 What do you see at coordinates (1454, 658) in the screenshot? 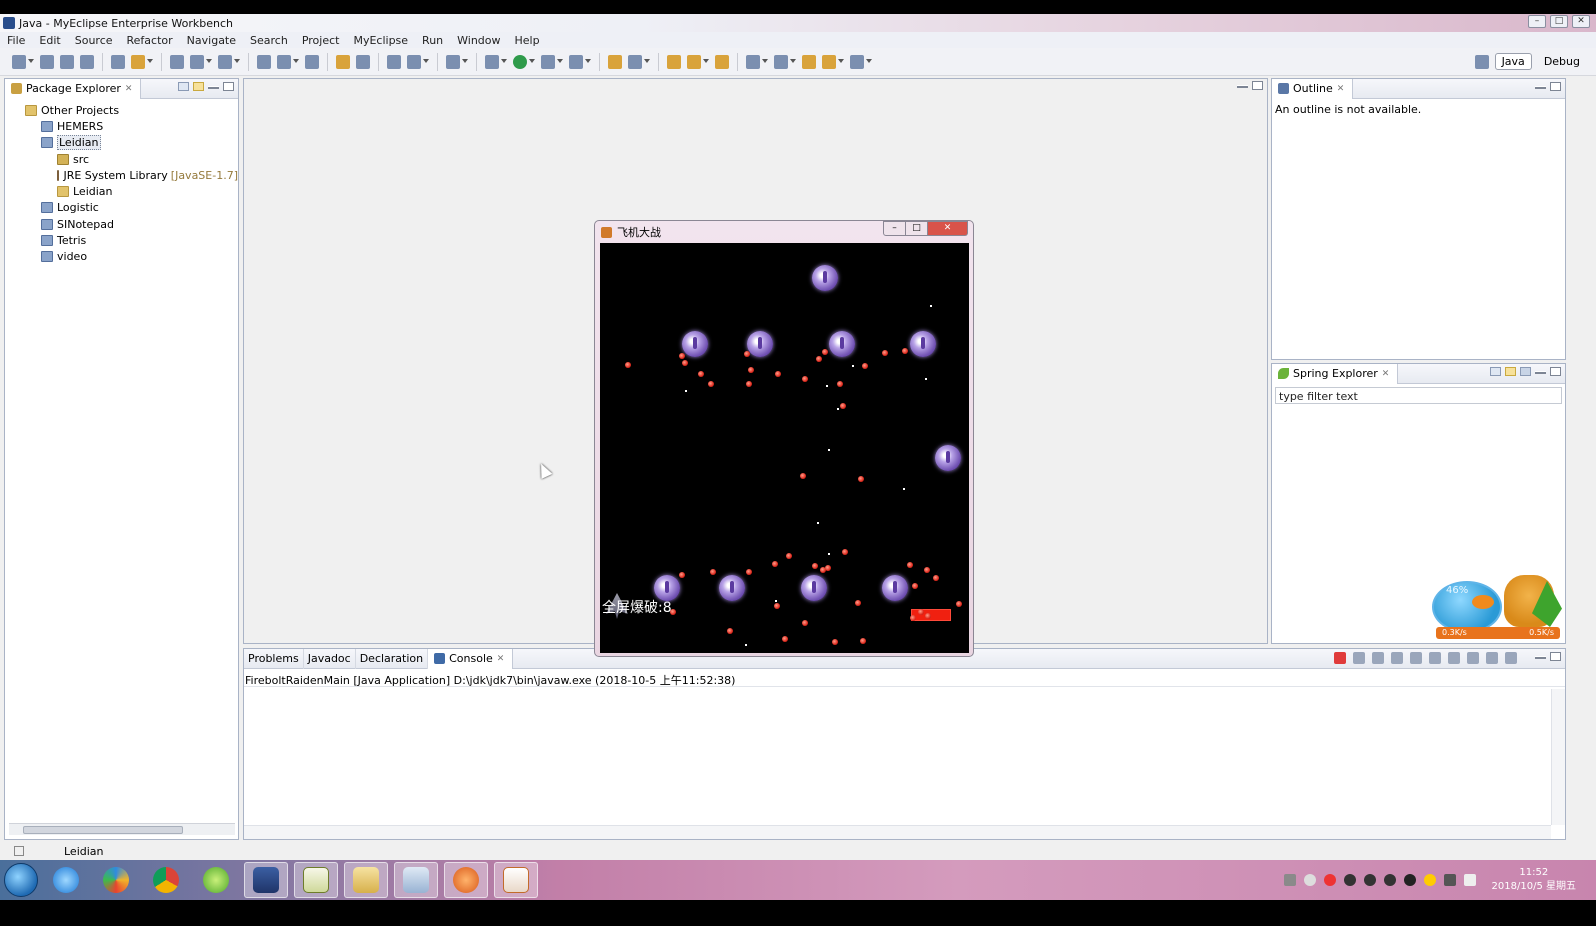
I see `show-on-stderr-icon` at bounding box center [1454, 658].